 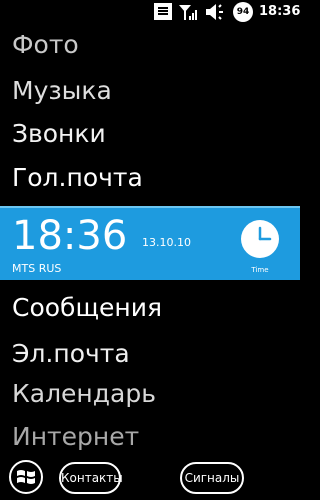 What do you see at coordinates (84, 394) in the screenshot?
I see `menu-item-calendar: Календарь` at bounding box center [84, 394].